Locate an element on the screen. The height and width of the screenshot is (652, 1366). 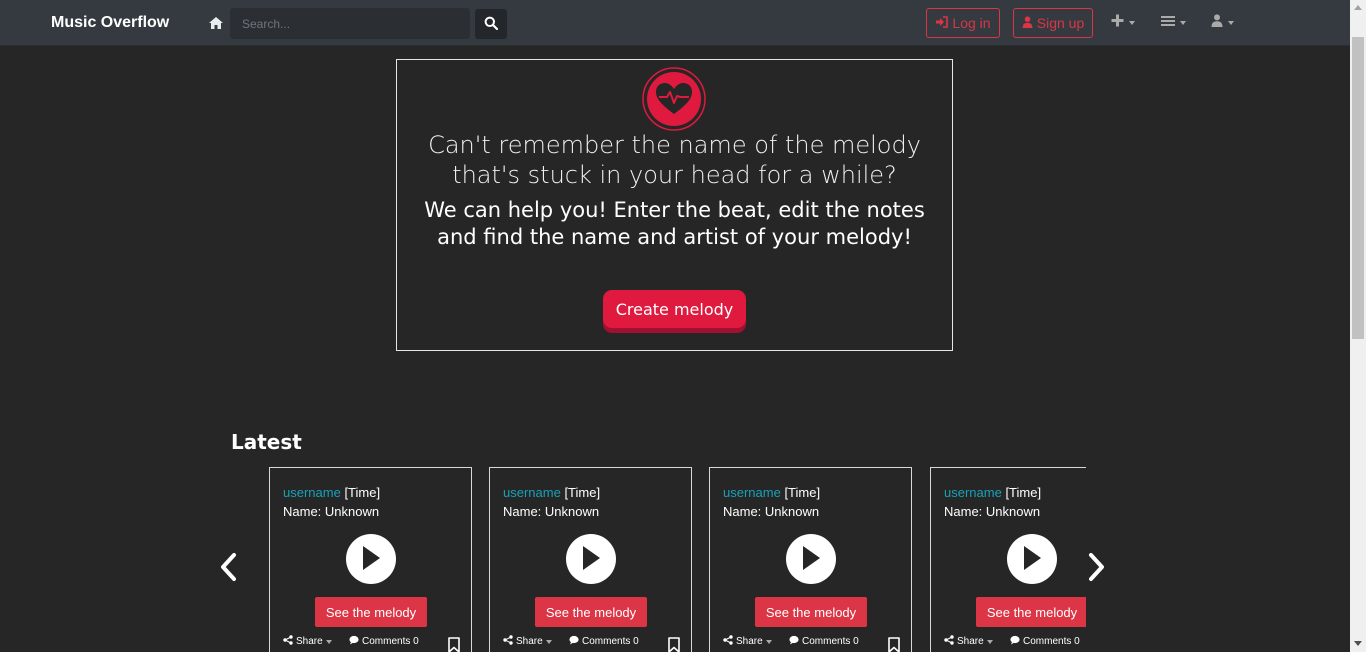
signup-button: Sign up is located at coordinates (1053, 23).